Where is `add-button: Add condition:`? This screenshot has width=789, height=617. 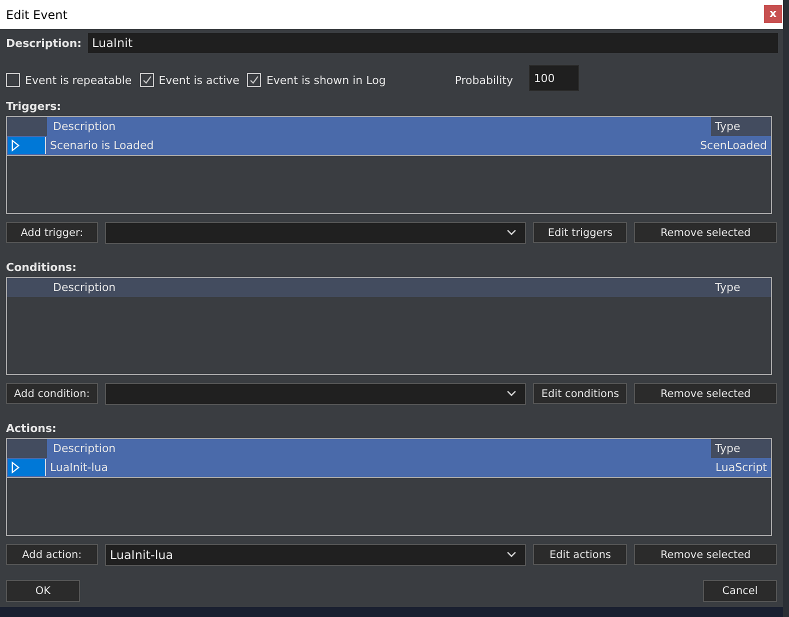 add-button: Add condition: is located at coordinates (52, 393).